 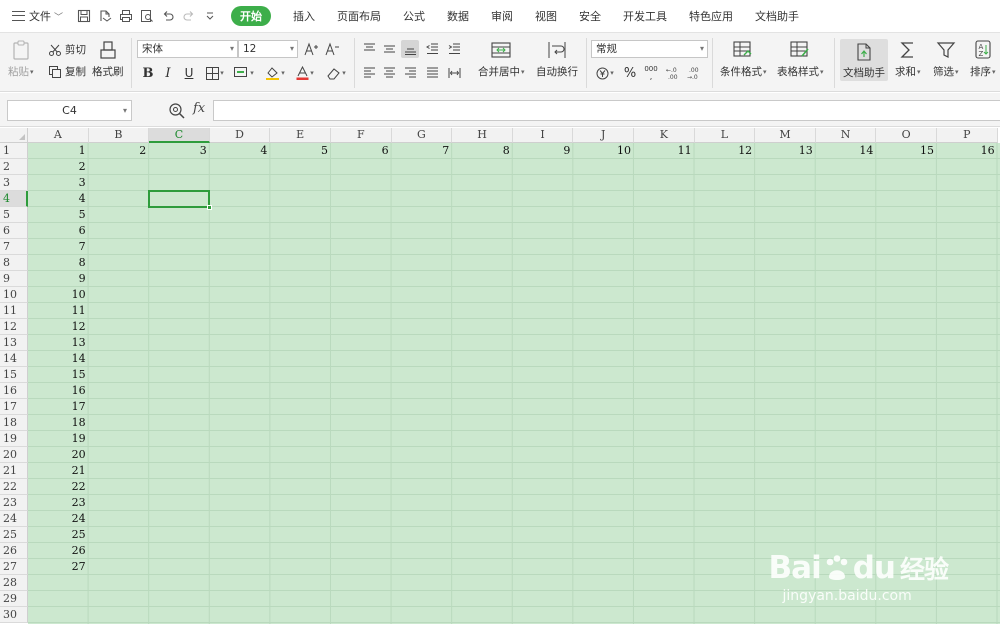 What do you see at coordinates (389, 73) in the screenshot?
I see `align-center-icon` at bounding box center [389, 73].